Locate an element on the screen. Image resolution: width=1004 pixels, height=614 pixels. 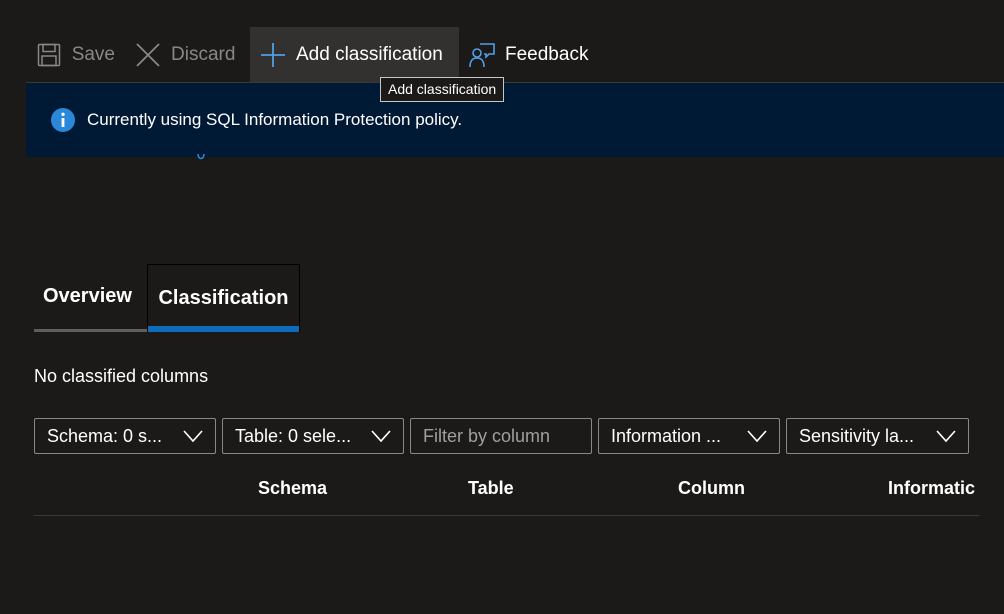
tooltip: Add classification is located at coordinates (442, 89).